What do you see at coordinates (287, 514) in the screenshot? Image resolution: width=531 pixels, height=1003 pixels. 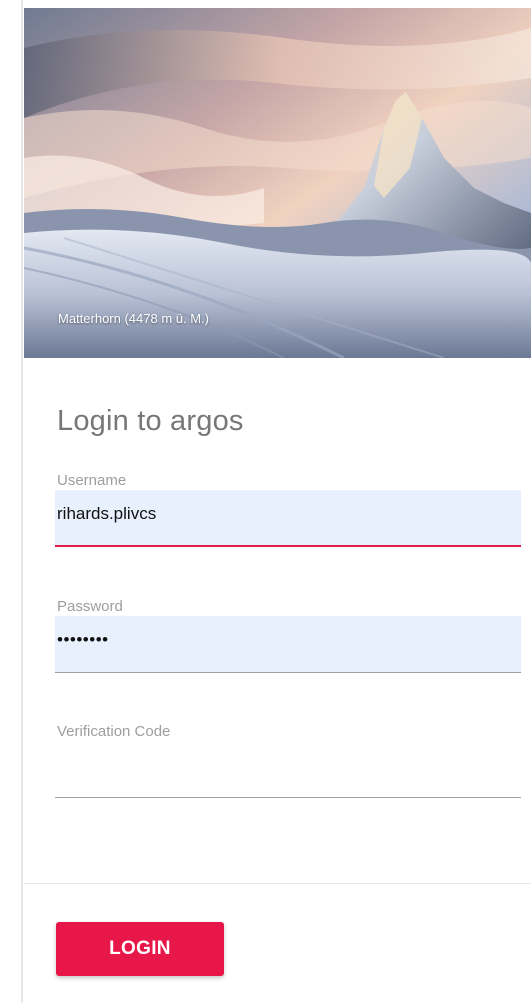 I see `username-input` at bounding box center [287, 514].